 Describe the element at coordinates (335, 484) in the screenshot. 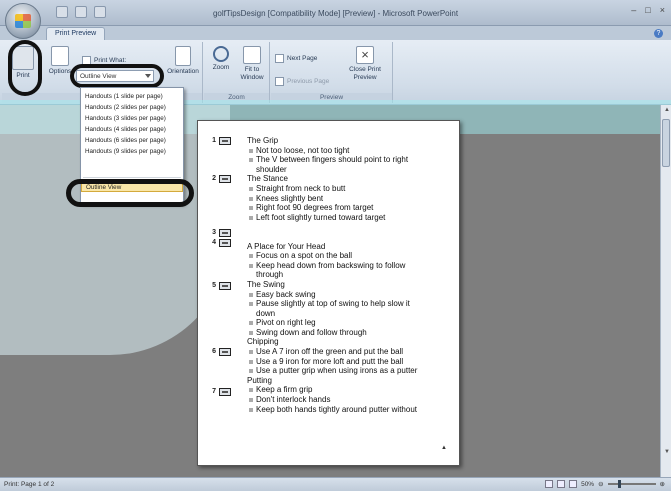

I see `status-bar: Print: Page 1 of 2 50% ⊖ ⊕` at that location.